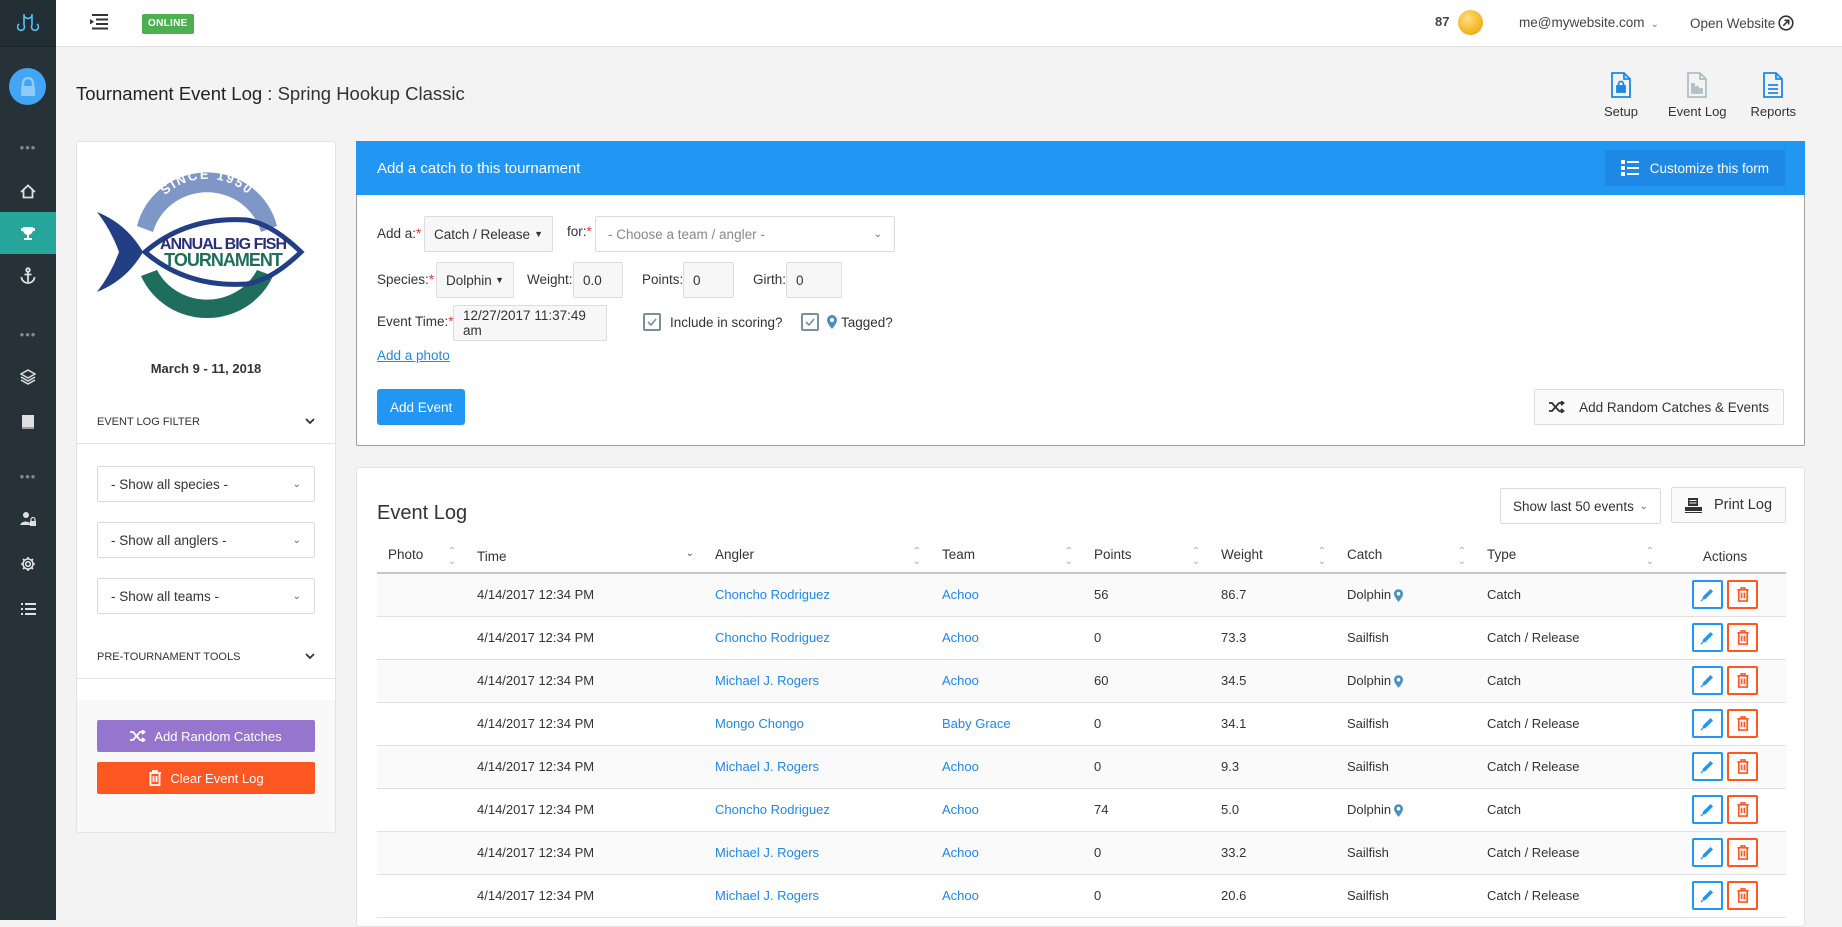 Image resolution: width=1842 pixels, height=927 pixels. What do you see at coordinates (759, 723) in the screenshot?
I see `angler-link: Mongo Chongo` at bounding box center [759, 723].